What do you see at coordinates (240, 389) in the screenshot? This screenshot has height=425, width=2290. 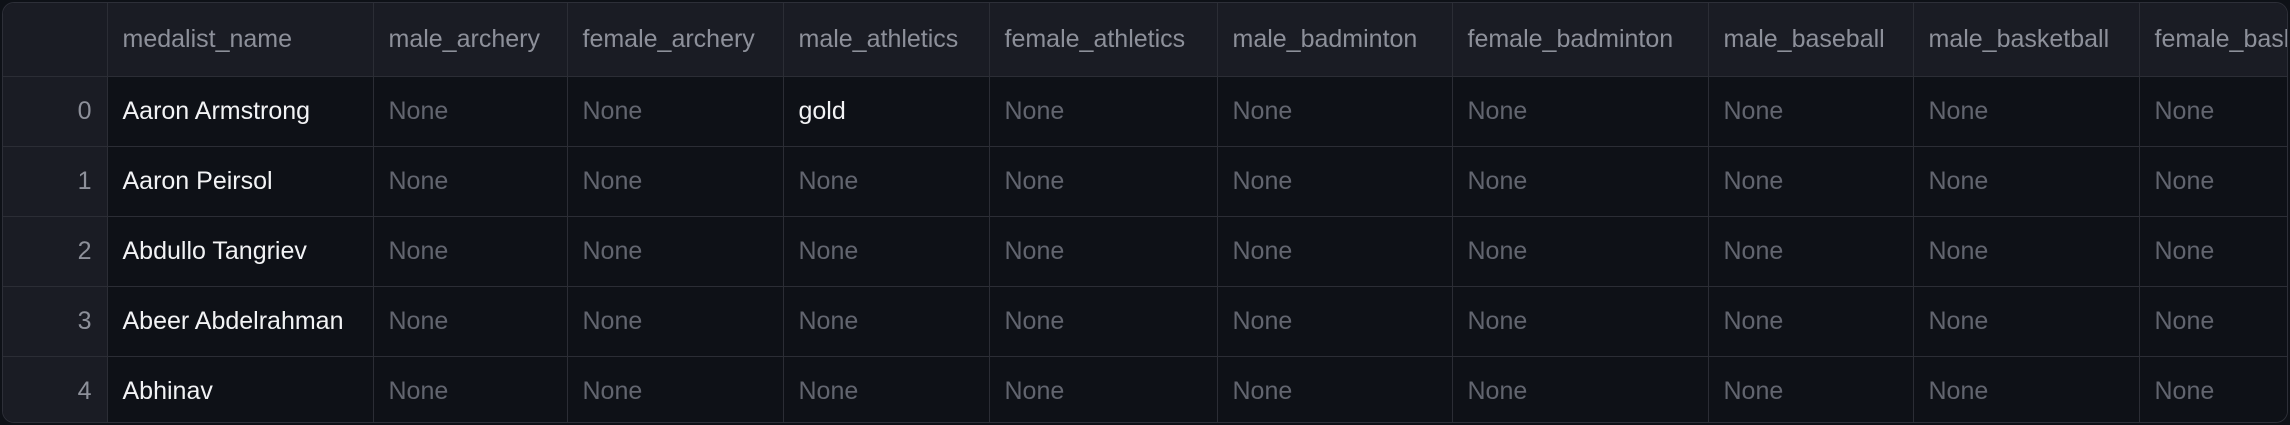 I see `table-cell: Abhinav` at bounding box center [240, 389].